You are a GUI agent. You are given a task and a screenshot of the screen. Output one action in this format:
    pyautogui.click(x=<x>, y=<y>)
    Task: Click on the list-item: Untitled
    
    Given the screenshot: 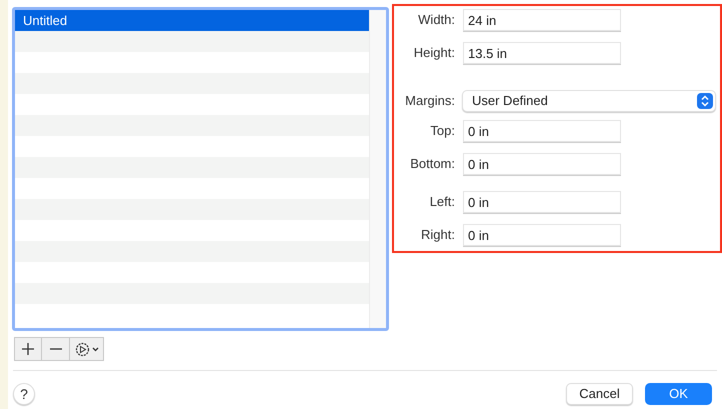 What is the action you would take?
    pyautogui.click(x=192, y=20)
    